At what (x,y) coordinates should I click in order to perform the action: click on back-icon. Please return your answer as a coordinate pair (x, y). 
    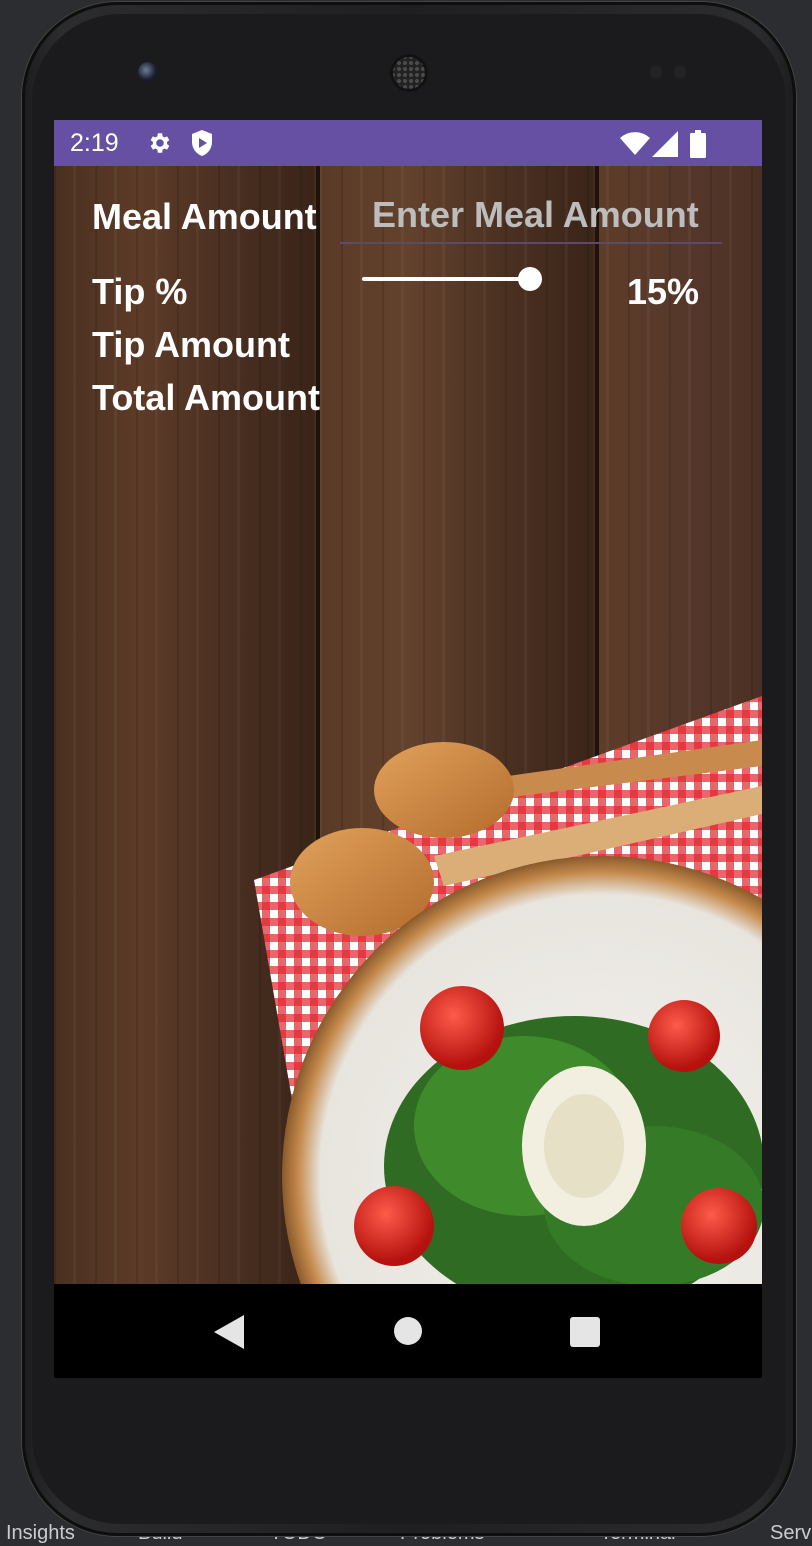
    Looking at the image, I should click on (229, 1332).